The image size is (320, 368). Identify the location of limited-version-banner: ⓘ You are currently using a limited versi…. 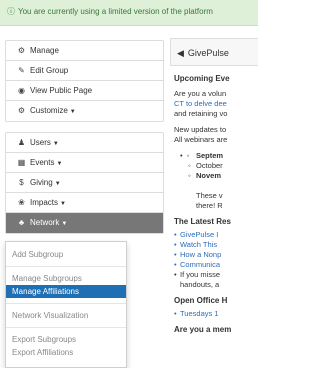
(129, 13).